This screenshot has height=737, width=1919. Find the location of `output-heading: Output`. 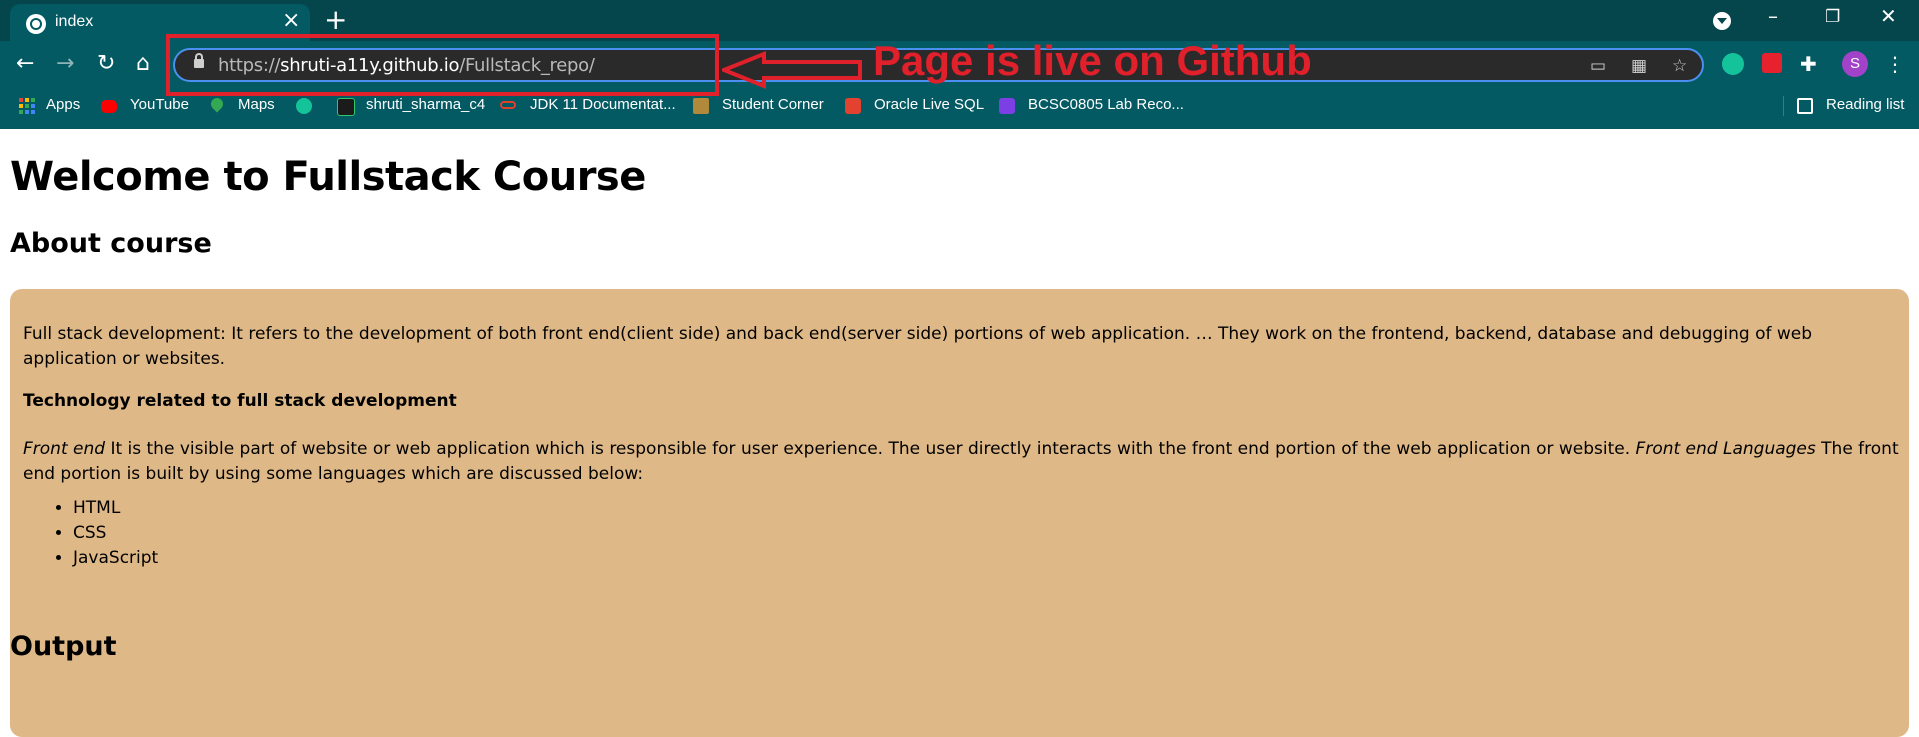

output-heading: Output is located at coordinates (63, 646).